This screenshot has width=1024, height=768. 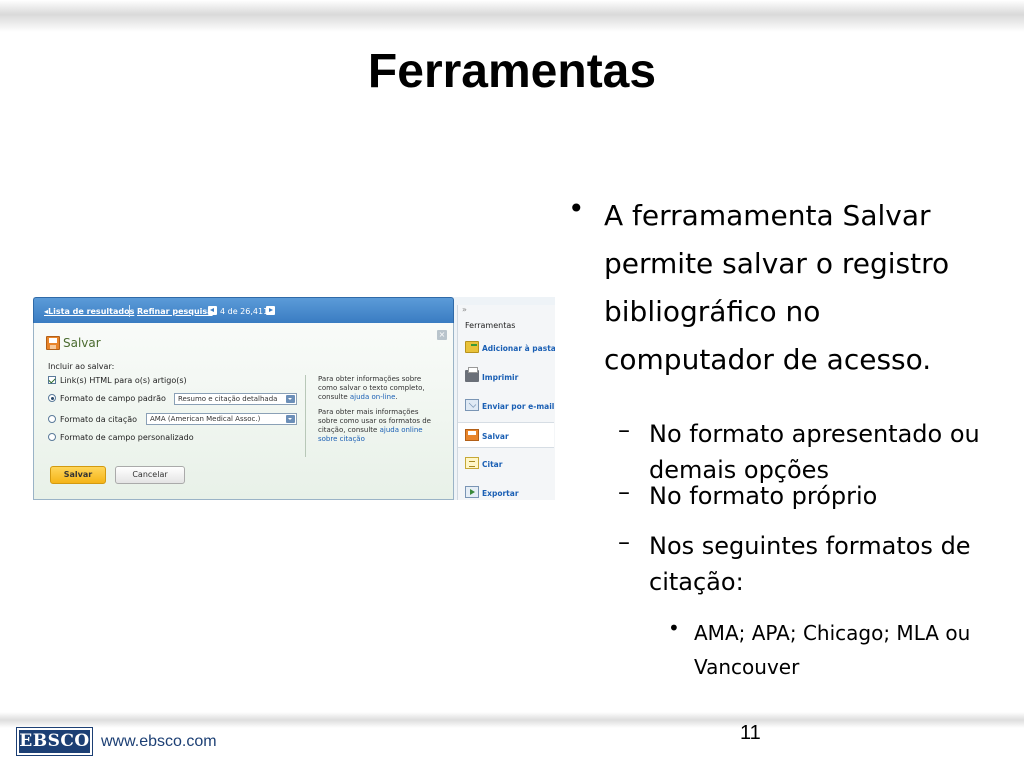 What do you see at coordinates (472, 463) in the screenshot?
I see `cite-icon` at bounding box center [472, 463].